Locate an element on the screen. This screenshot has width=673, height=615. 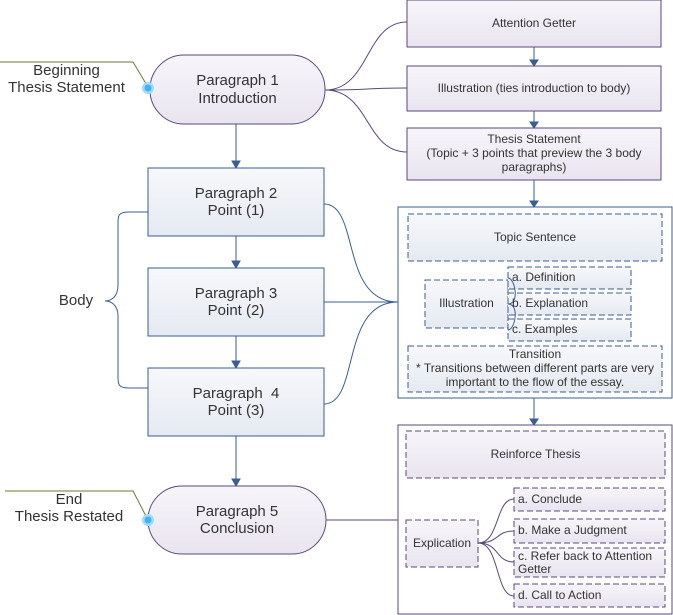
p5-title: Paragraph 5 is located at coordinates (237, 511).